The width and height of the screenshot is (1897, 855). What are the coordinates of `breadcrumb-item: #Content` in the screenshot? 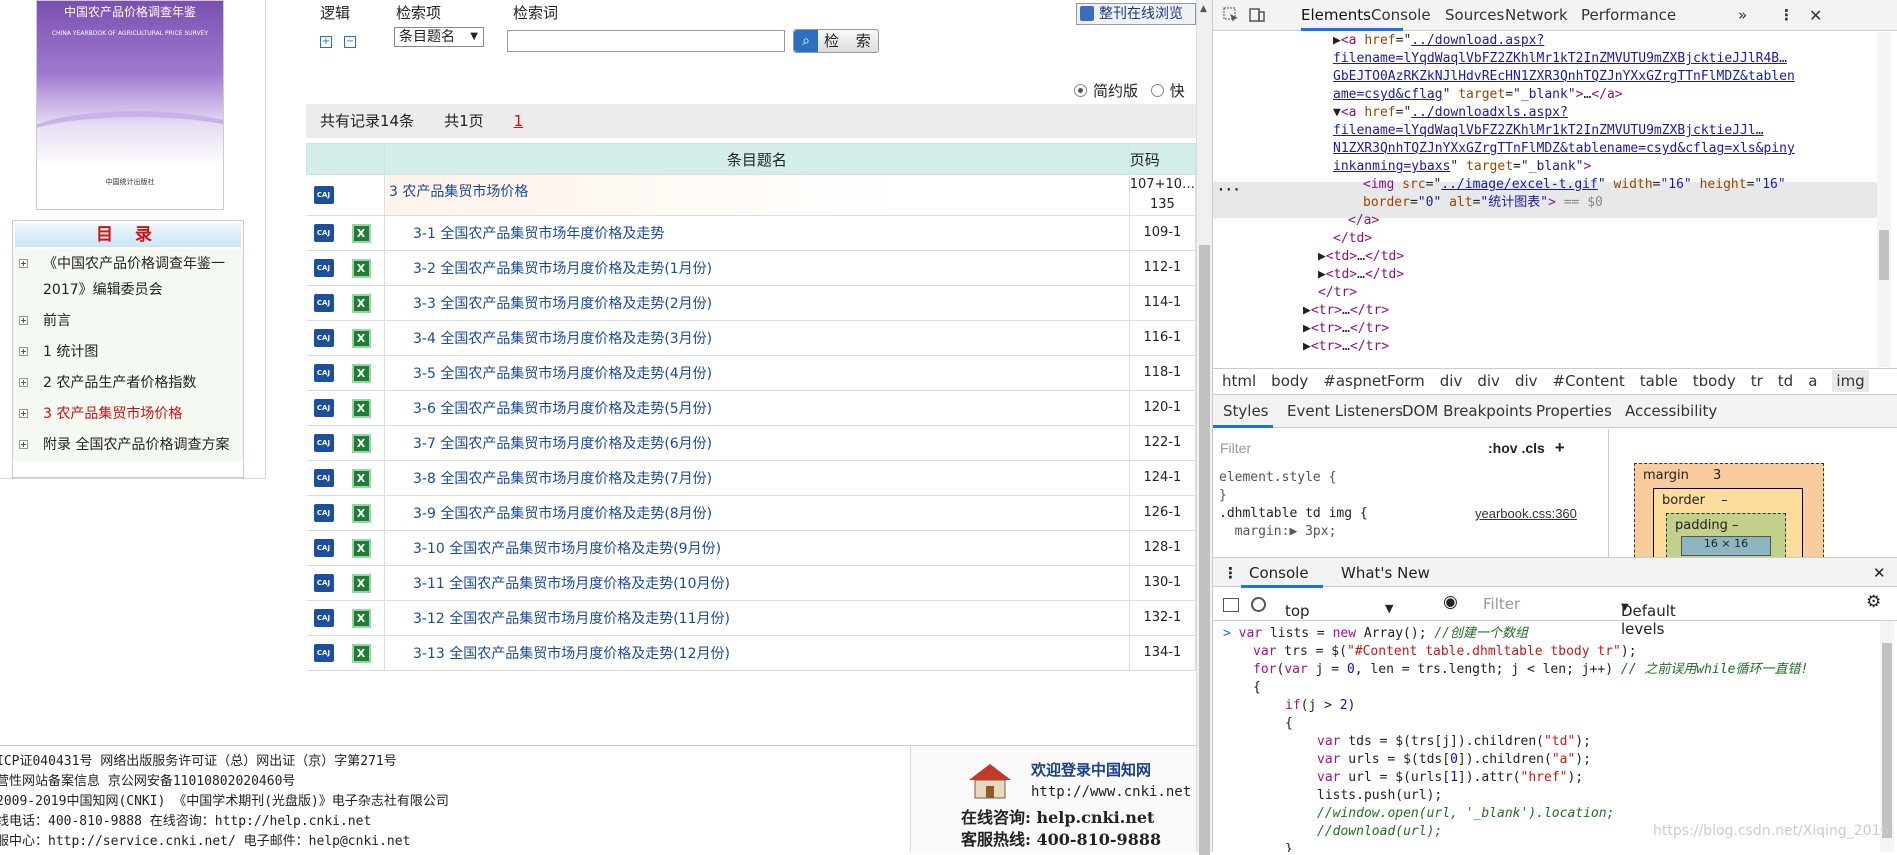 It's located at (1589, 381).